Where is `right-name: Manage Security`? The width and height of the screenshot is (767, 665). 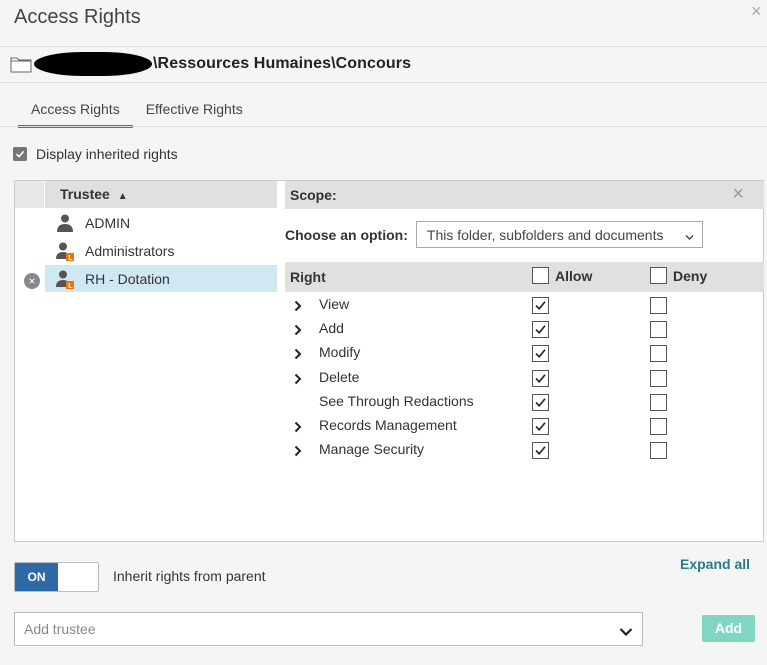
right-name: Manage Security is located at coordinates (372, 449).